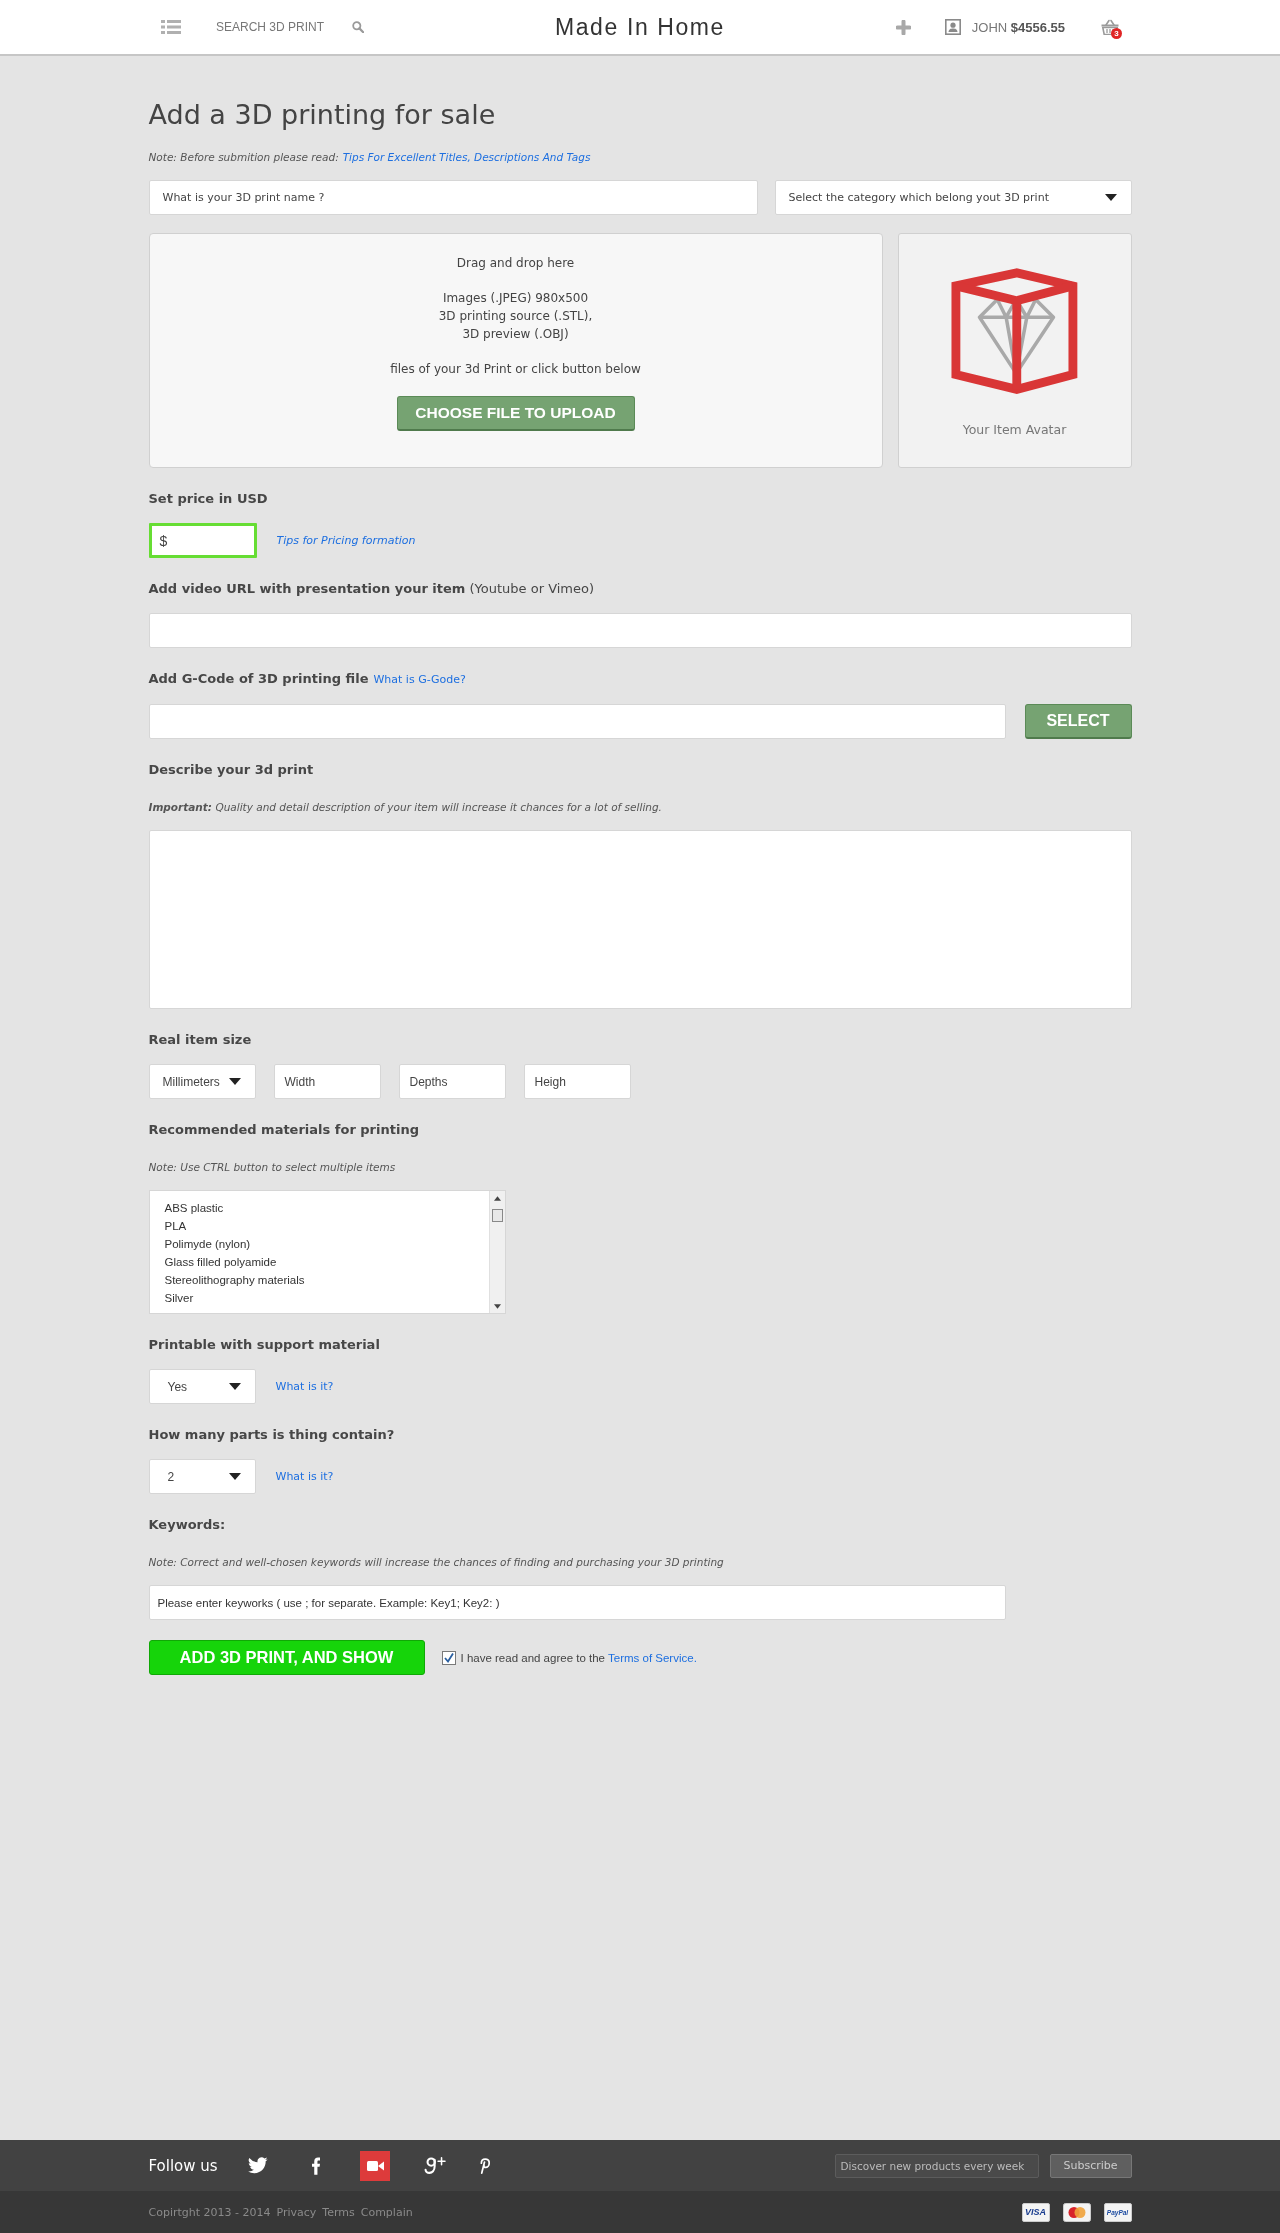  Describe the element at coordinates (448, 1657) in the screenshot. I see `agree-checkbox` at that location.